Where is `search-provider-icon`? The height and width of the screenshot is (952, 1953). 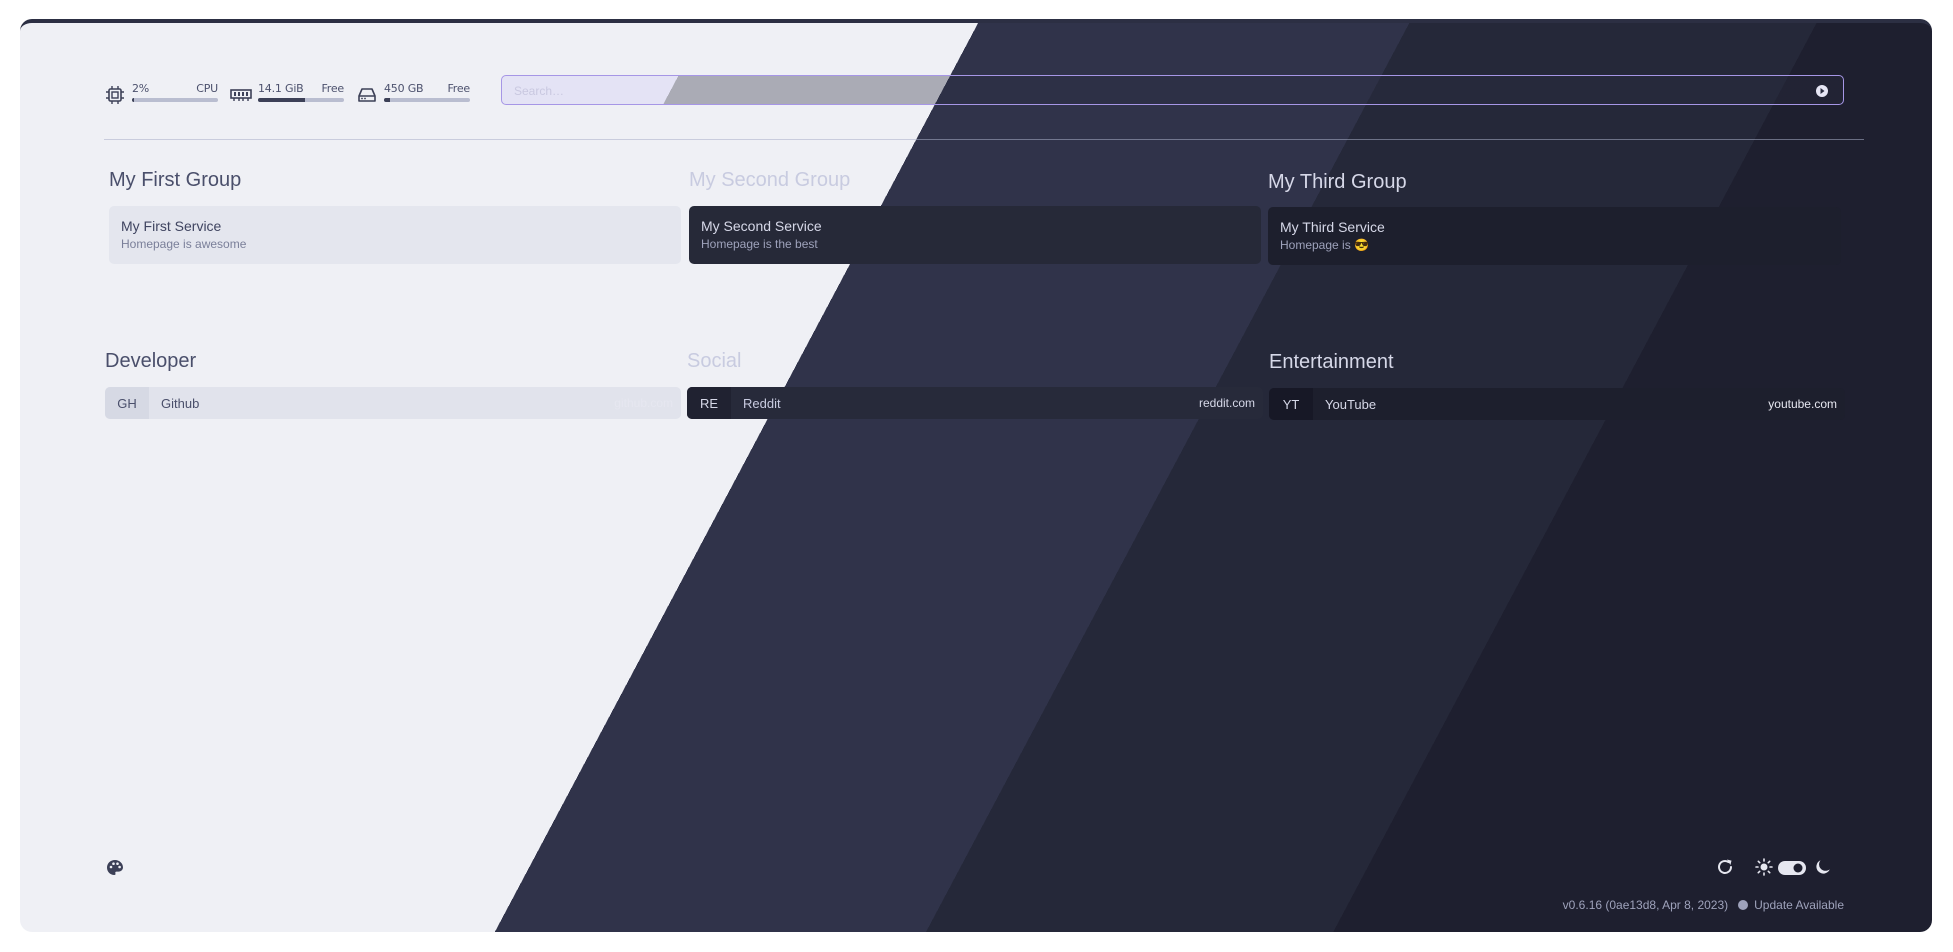 search-provider-icon is located at coordinates (1822, 90).